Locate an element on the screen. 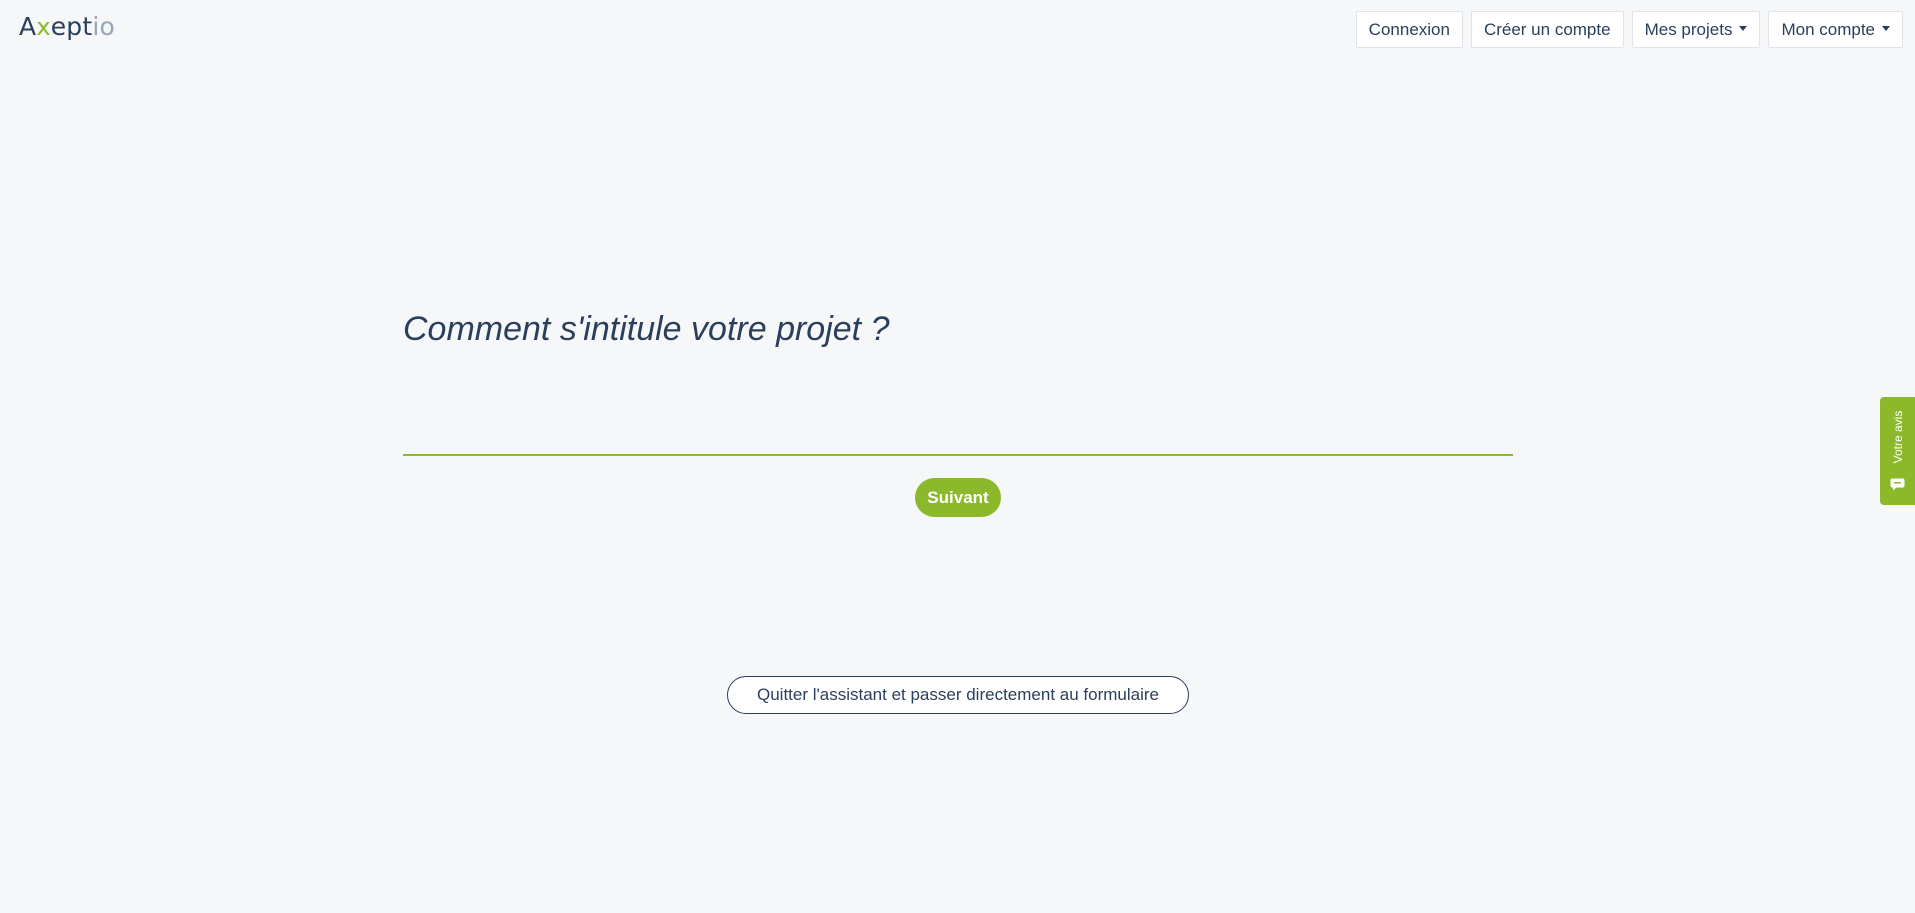 Image resolution: width=1915 pixels, height=913 pixels. logo-letter-x: x is located at coordinates (43, 27).